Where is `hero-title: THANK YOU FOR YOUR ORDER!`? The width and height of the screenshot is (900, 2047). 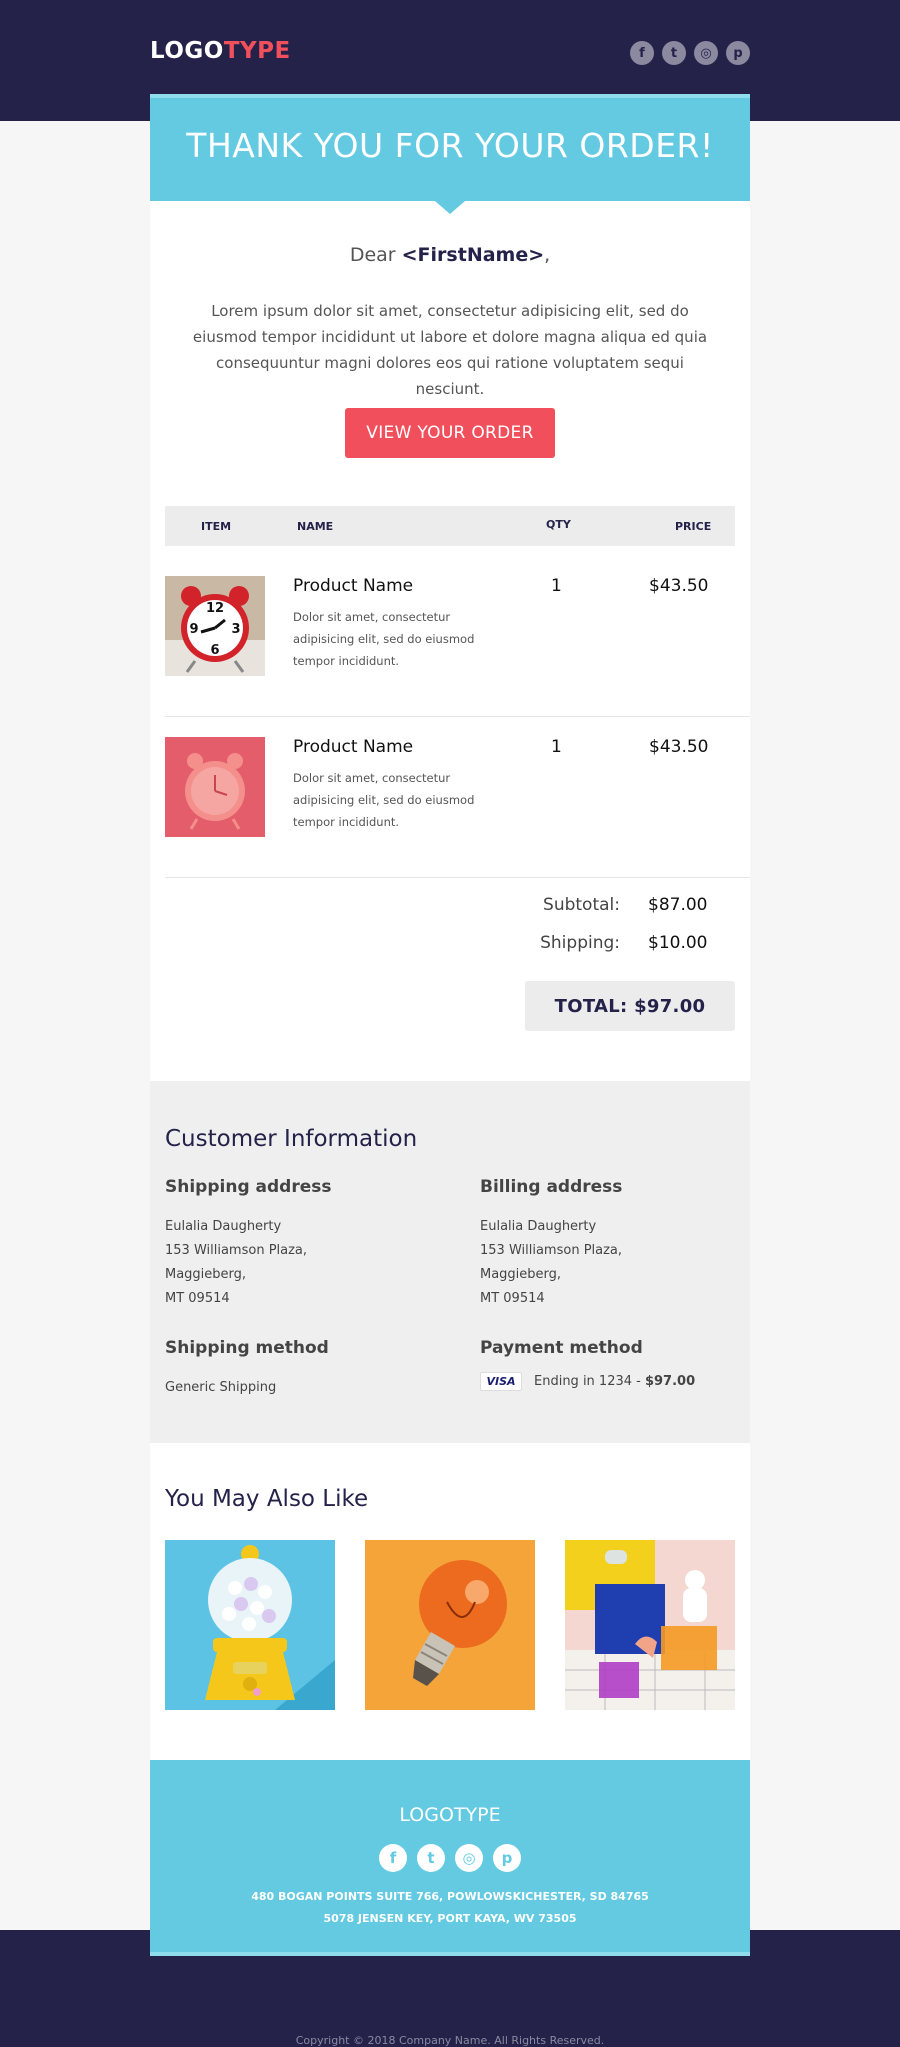 hero-title: THANK YOU FOR YOUR ORDER! is located at coordinates (450, 145).